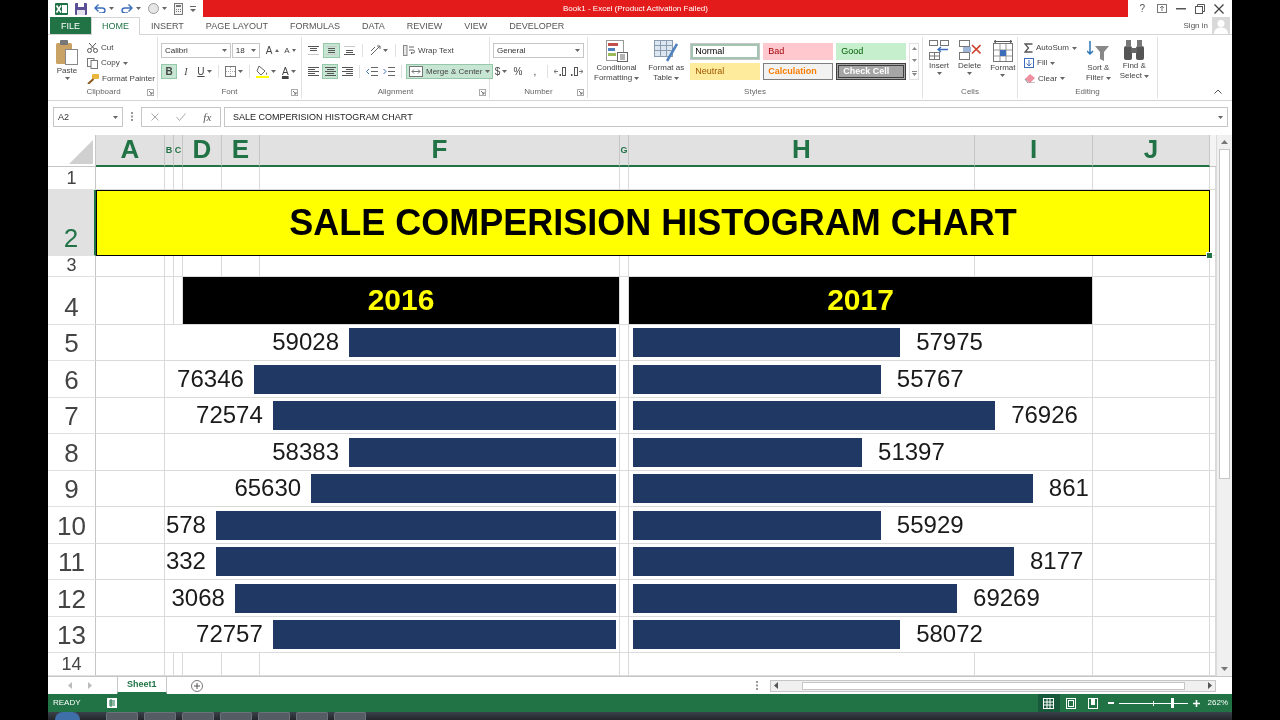  Describe the element at coordinates (501, 71) in the screenshot. I see `currency-button: $` at that location.